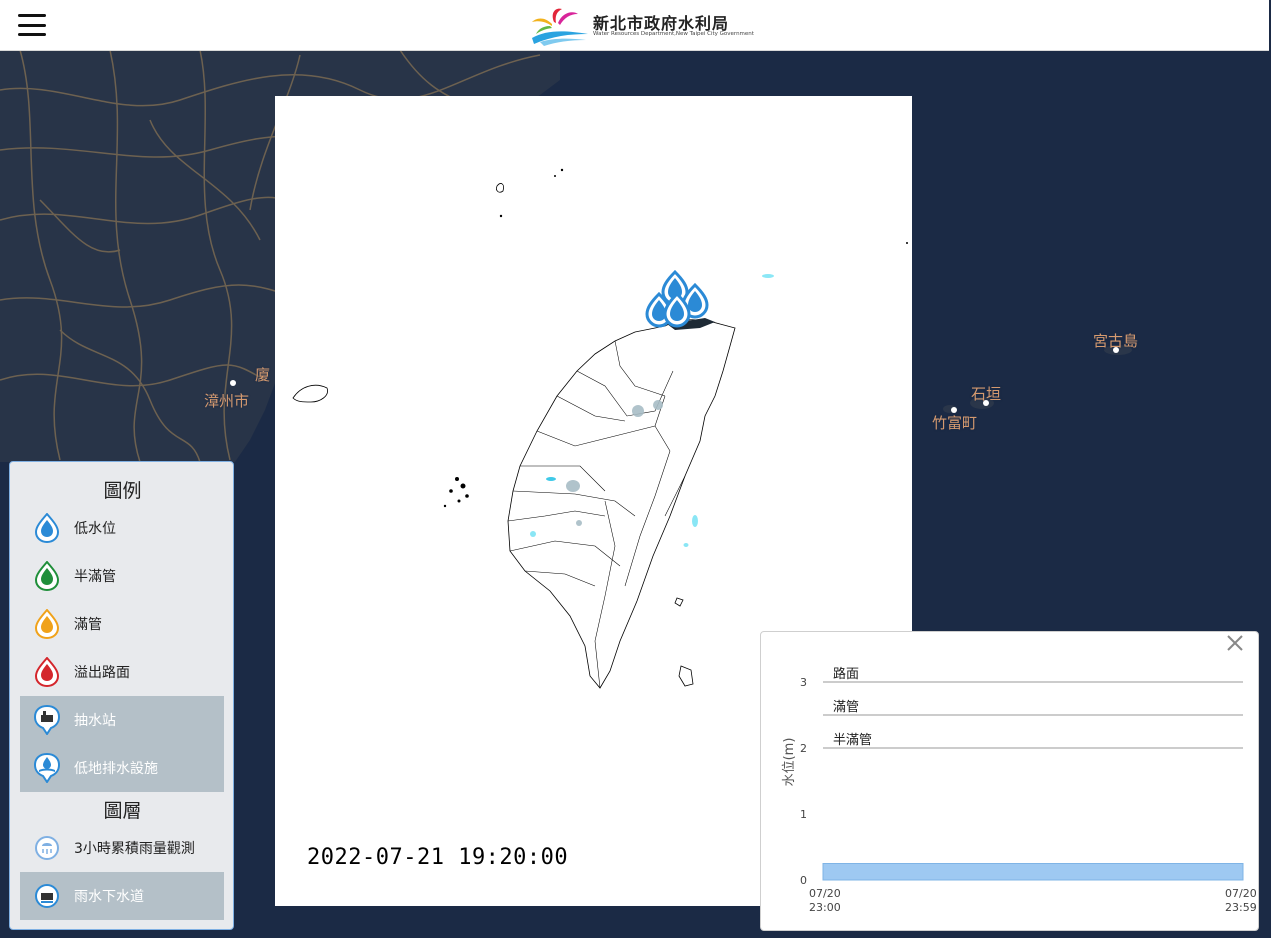  Describe the element at coordinates (227, 401) in the screenshot. I see `place-label-zhangzhou: 漳州市` at that location.